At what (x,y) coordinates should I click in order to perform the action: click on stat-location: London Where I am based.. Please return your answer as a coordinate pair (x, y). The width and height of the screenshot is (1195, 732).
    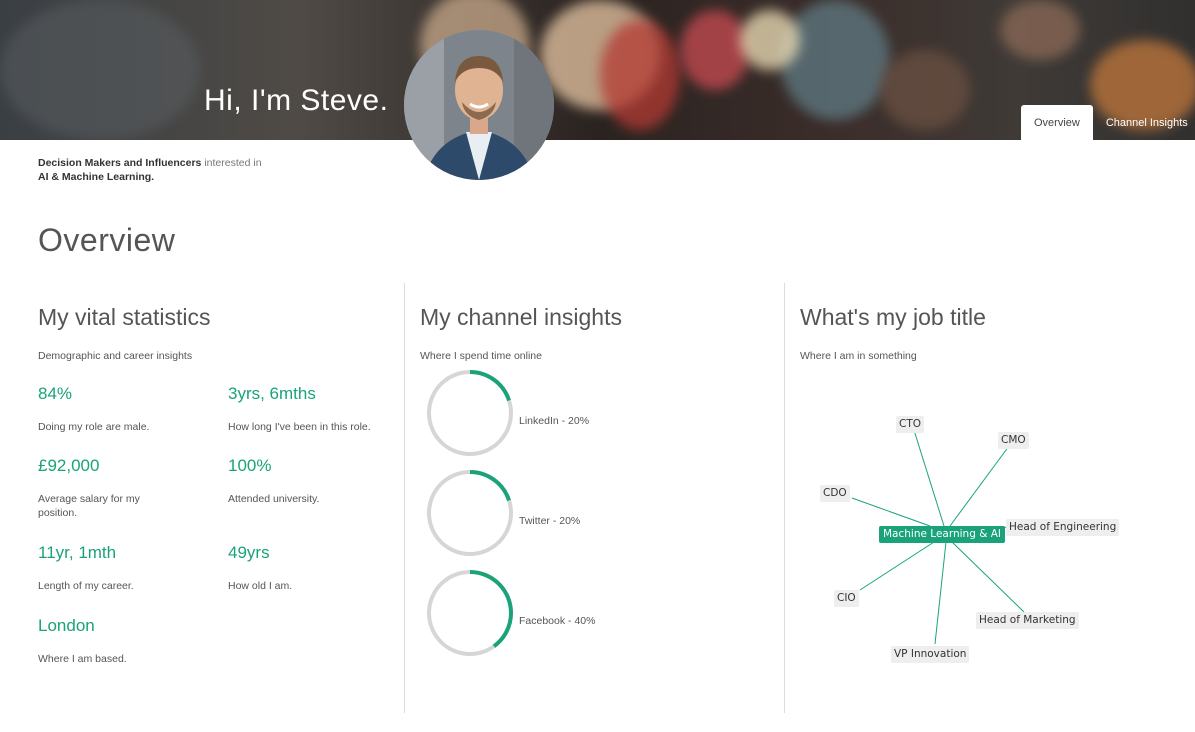
    Looking at the image, I should click on (123, 641).